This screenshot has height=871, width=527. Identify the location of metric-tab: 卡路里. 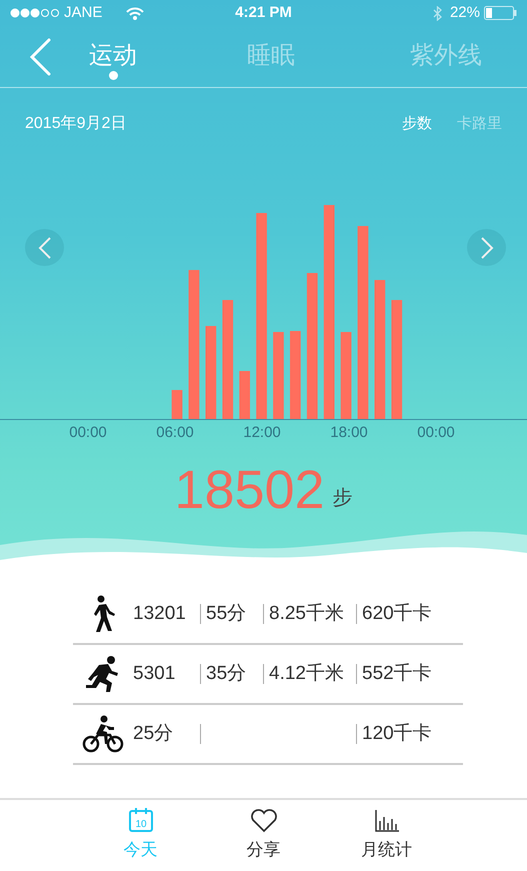
(479, 124).